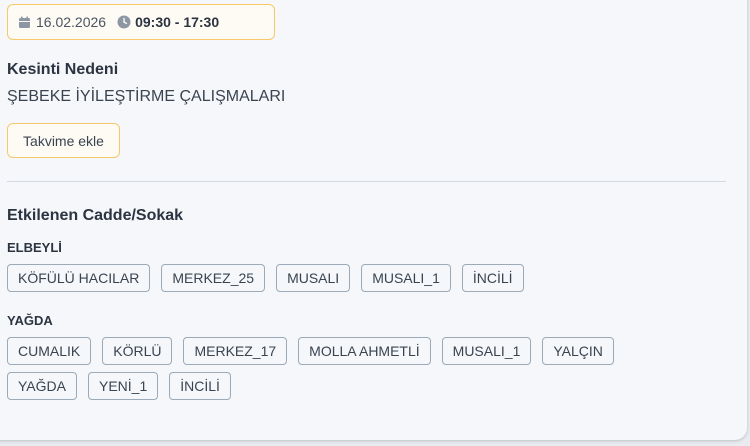  Describe the element at coordinates (63, 69) in the screenshot. I see `reason-title: Kesinti Nedeni` at that location.